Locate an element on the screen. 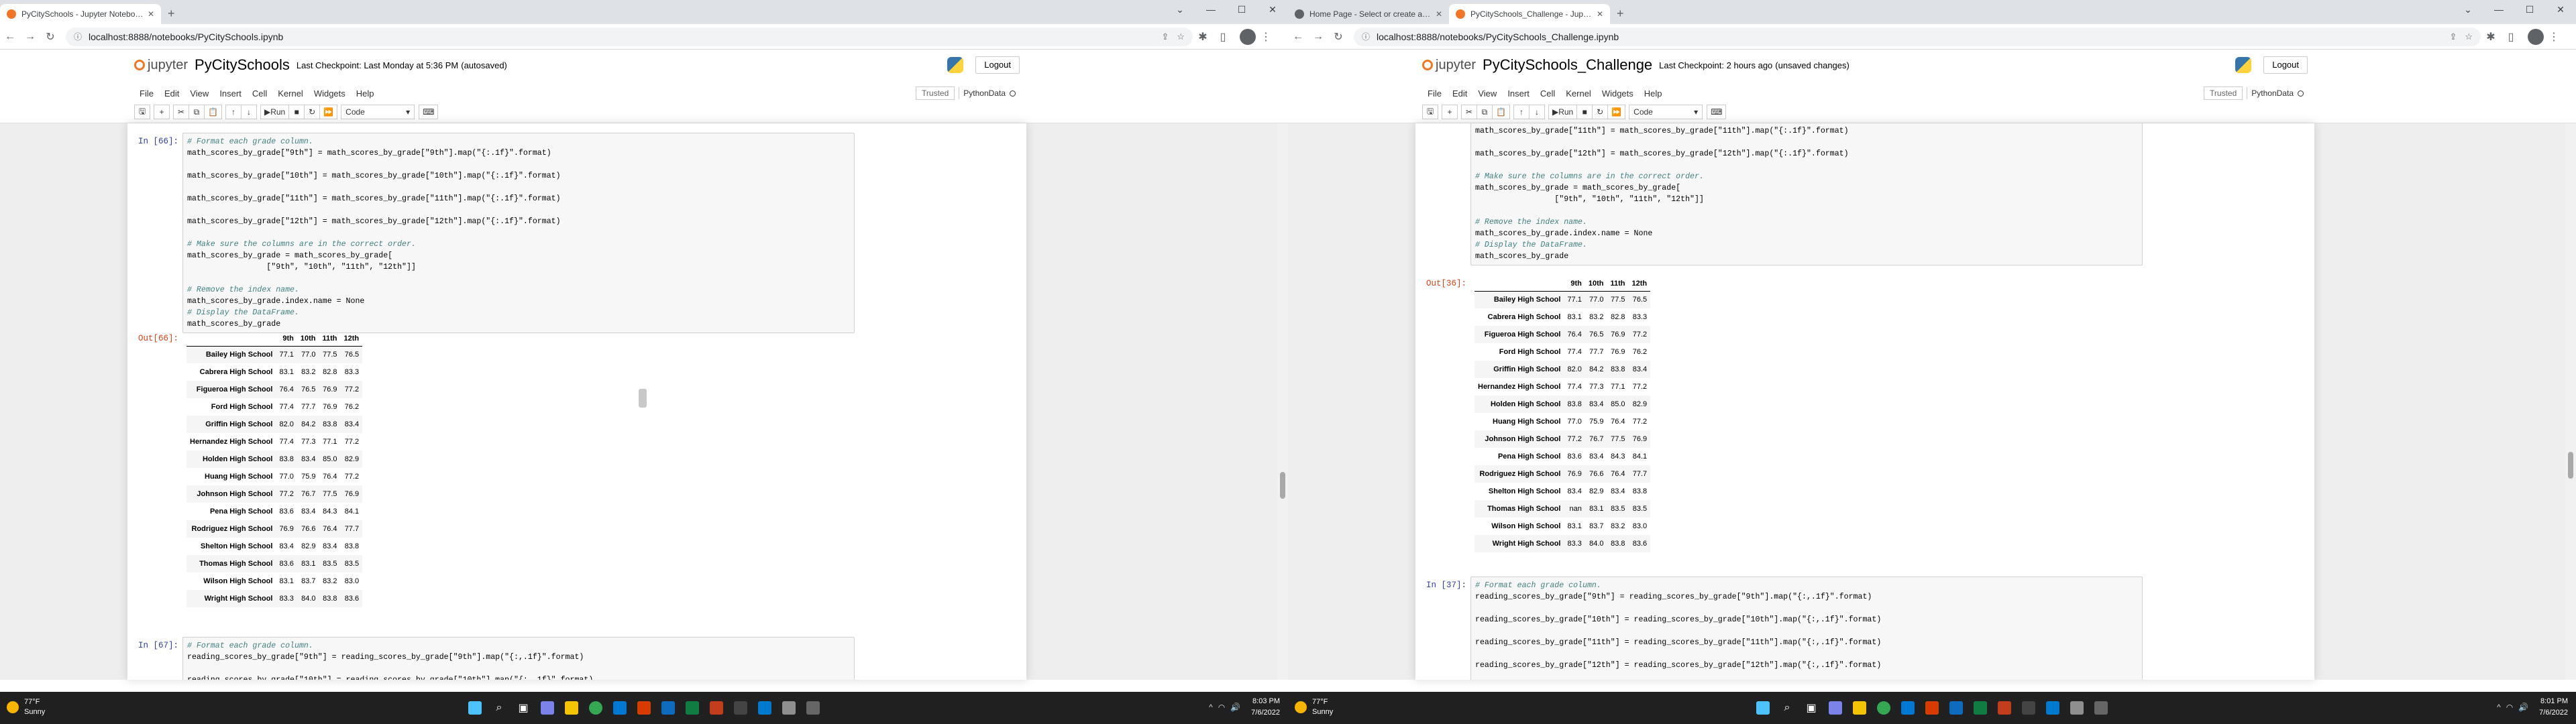 This screenshot has width=2576, height=724. excel-icon is located at coordinates (1980, 708).